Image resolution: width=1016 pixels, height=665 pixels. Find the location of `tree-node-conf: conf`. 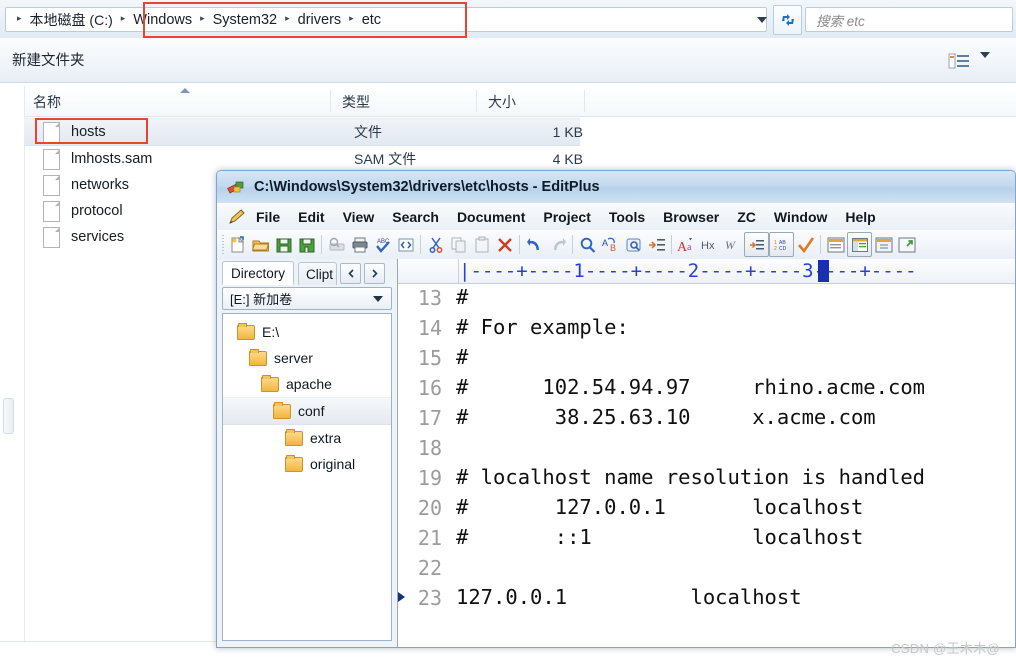

tree-node-conf: conf is located at coordinates (307, 411).